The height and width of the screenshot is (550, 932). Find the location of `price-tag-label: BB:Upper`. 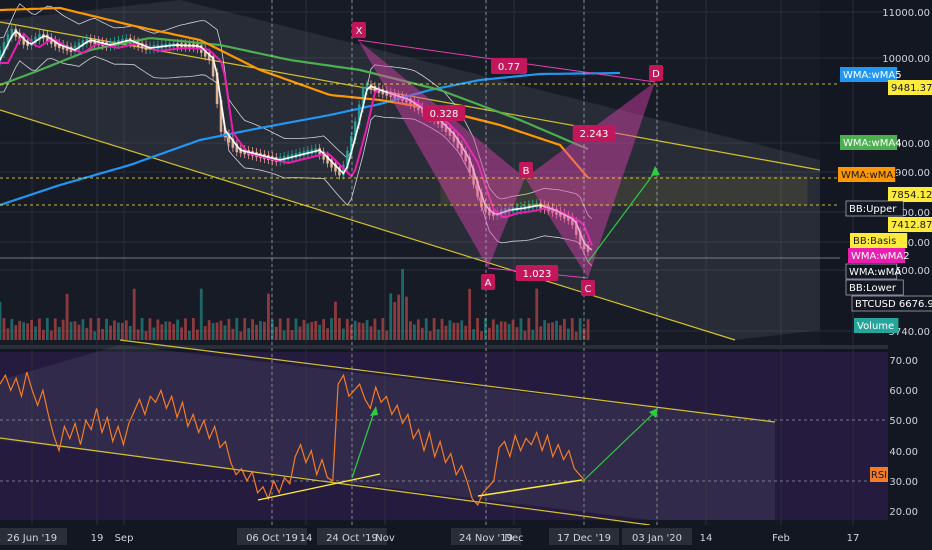

price-tag-label: BB:Upper is located at coordinates (873, 209).